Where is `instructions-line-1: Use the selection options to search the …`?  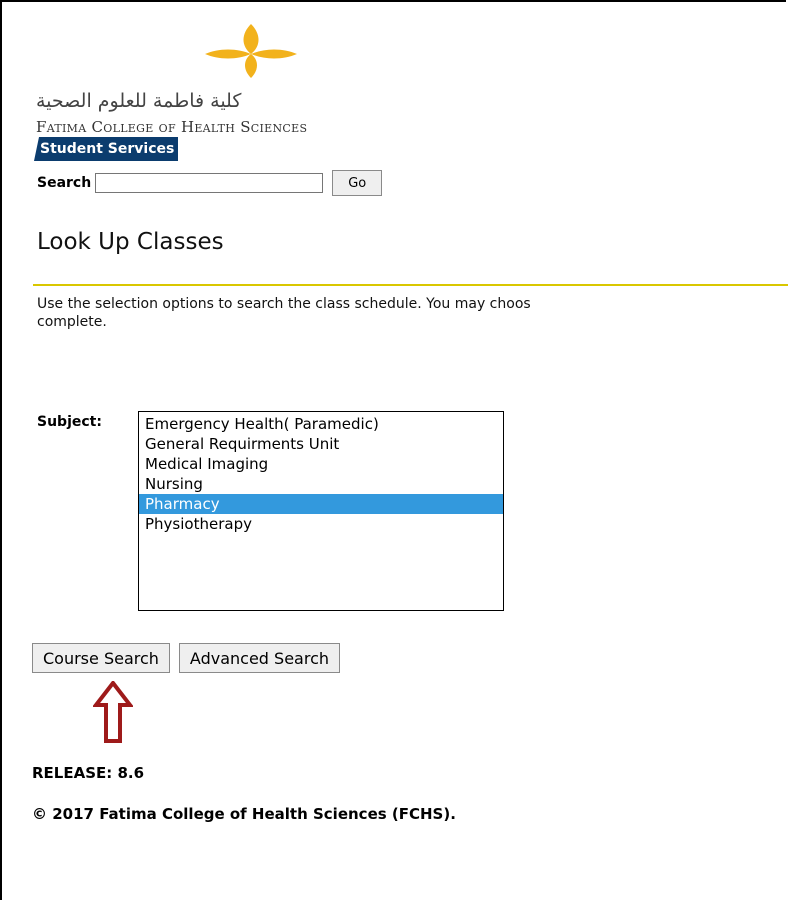
instructions-line-1: Use the selection options to search the … is located at coordinates (284, 304).